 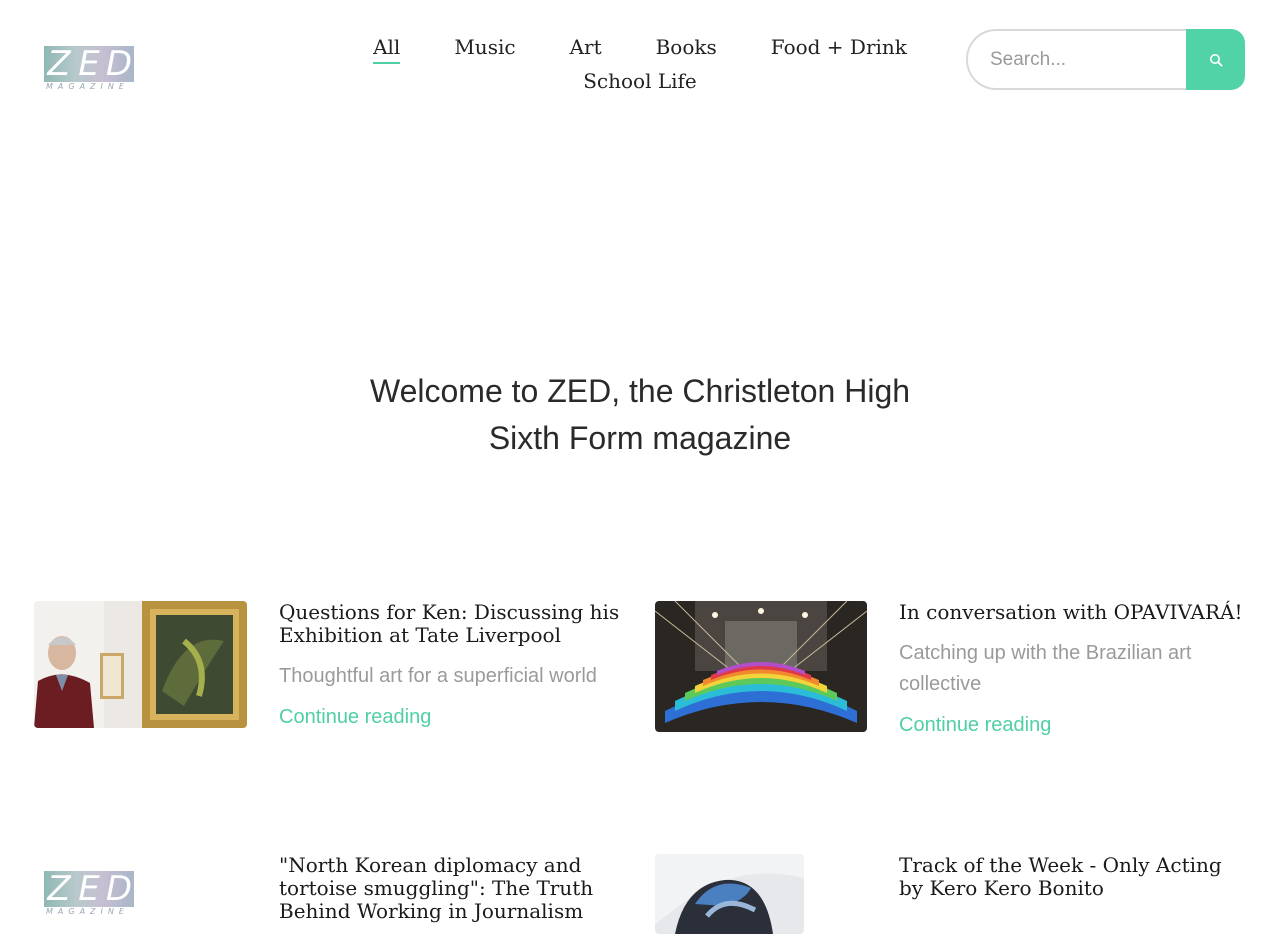 I want to click on search-input, so click(x=1076, y=59).